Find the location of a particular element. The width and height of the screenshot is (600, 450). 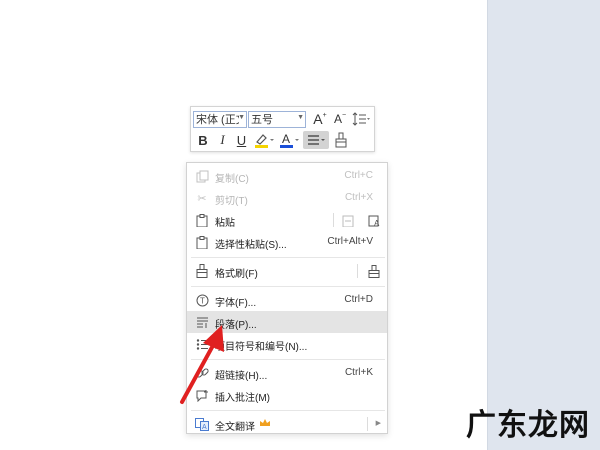

link-icon is located at coordinates (202, 373).